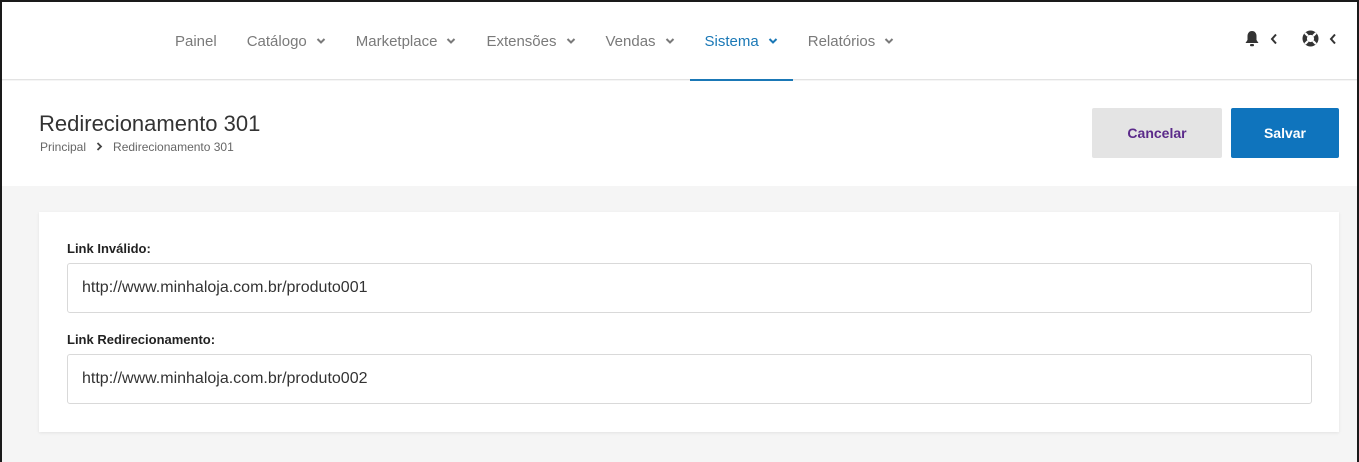 The width and height of the screenshot is (1359, 462). What do you see at coordinates (173, 147) in the screenshot?
I see `breadcrumb-item-current: Redirecionamento 301` at bounding box center [173, 147].